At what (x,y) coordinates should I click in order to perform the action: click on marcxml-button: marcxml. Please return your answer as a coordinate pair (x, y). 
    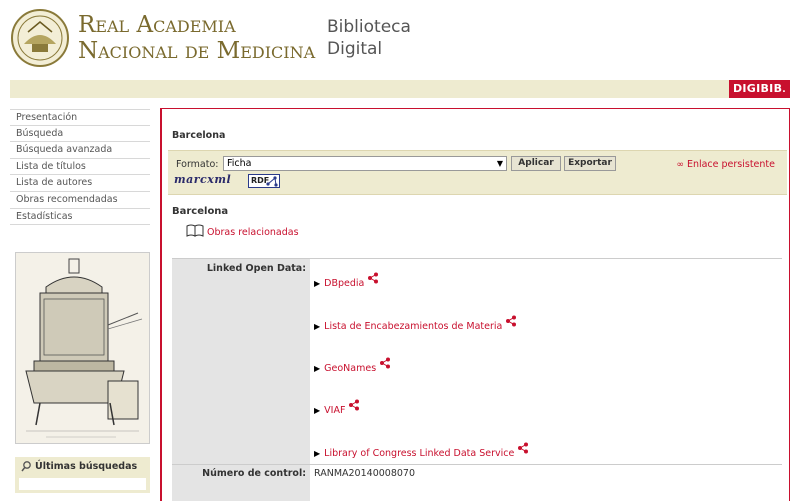
    Looking at the image, I should click on (202, 179).